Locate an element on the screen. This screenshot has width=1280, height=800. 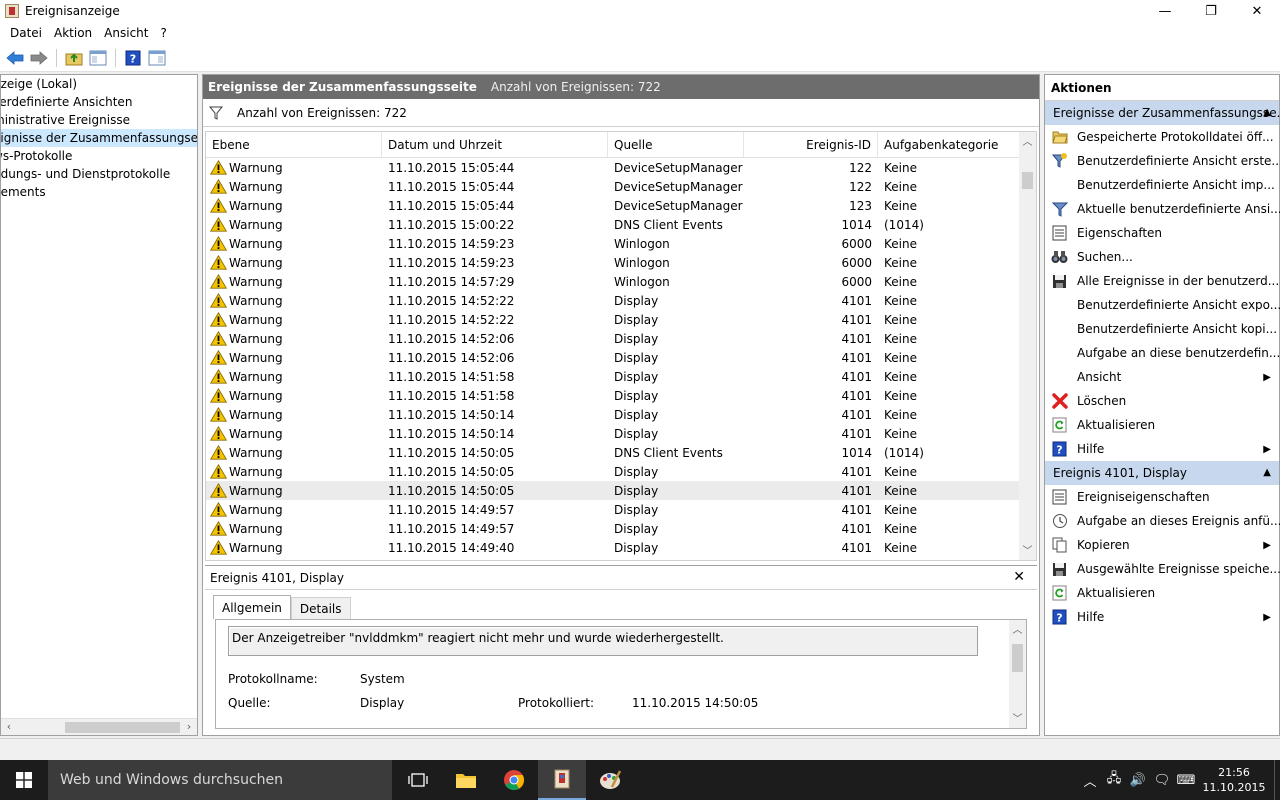
start-button is located at coordinates (24, 780).